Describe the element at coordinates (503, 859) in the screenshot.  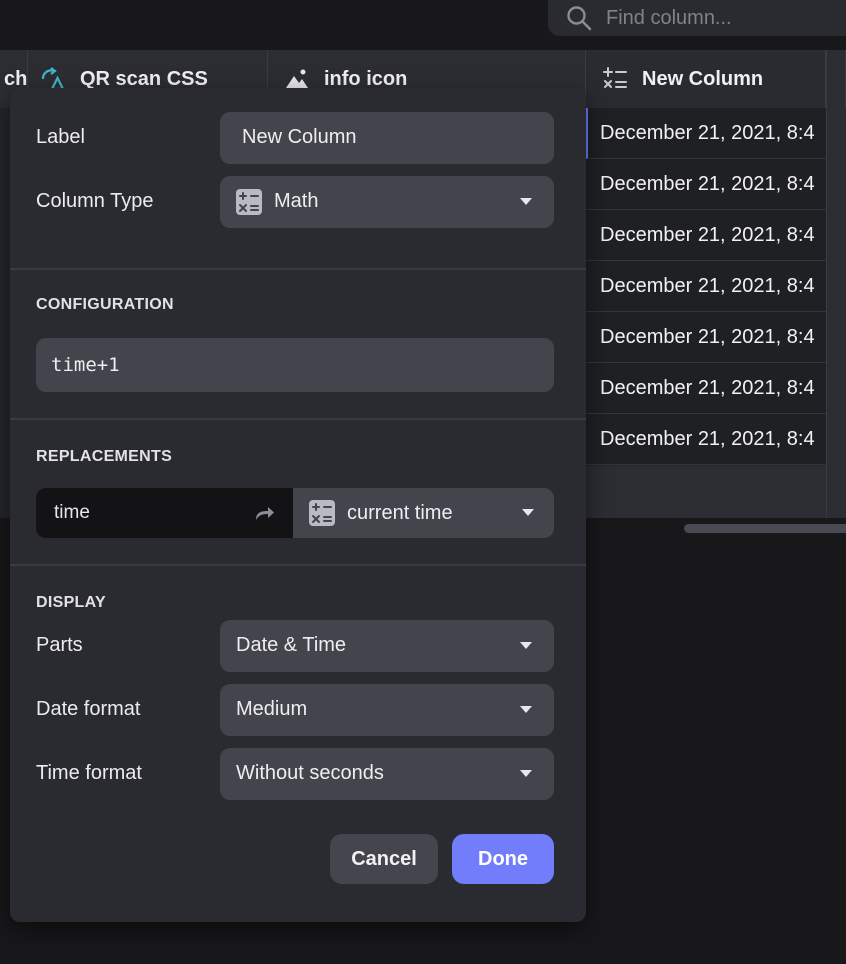
I see `done-button: Done` at that location.